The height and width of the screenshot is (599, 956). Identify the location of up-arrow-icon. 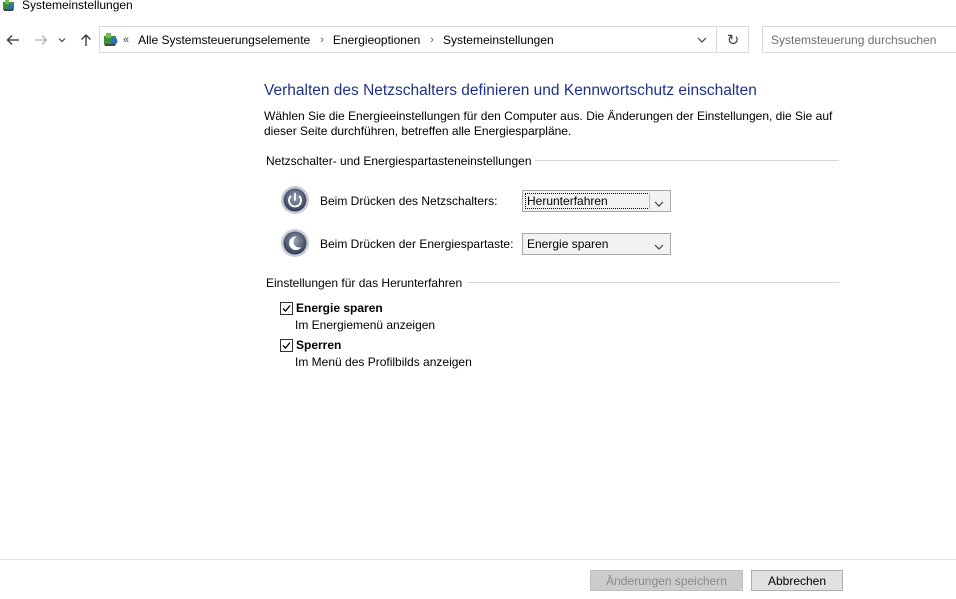
(86, 40).